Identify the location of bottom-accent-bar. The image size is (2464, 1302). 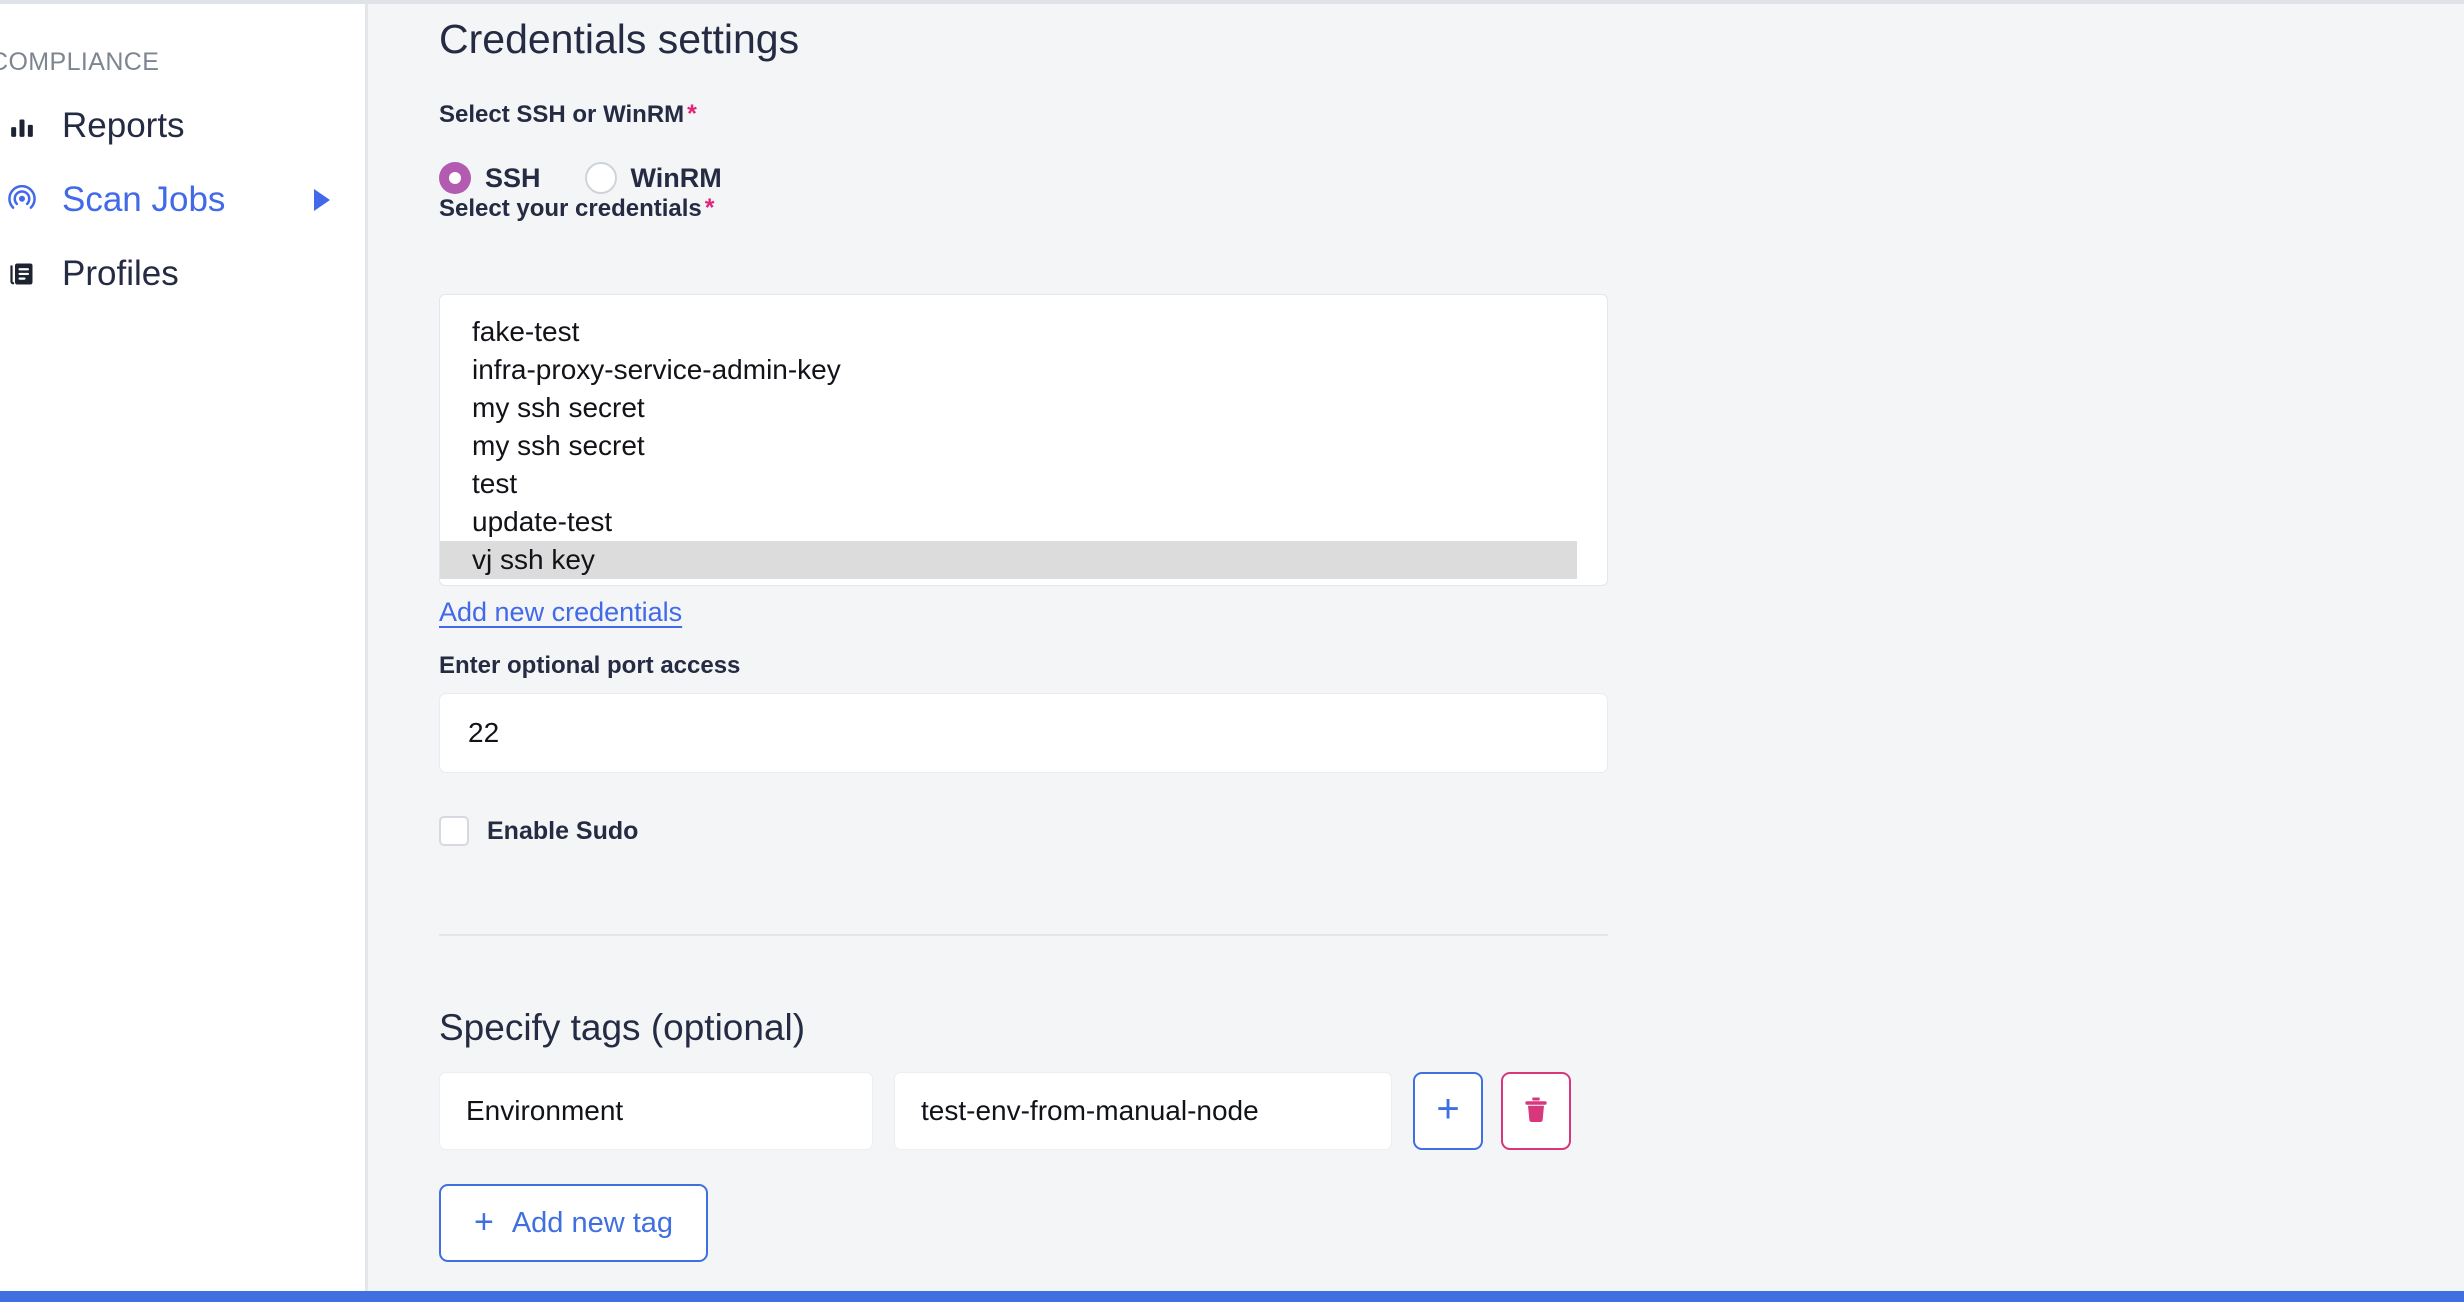
(1232, 1296).